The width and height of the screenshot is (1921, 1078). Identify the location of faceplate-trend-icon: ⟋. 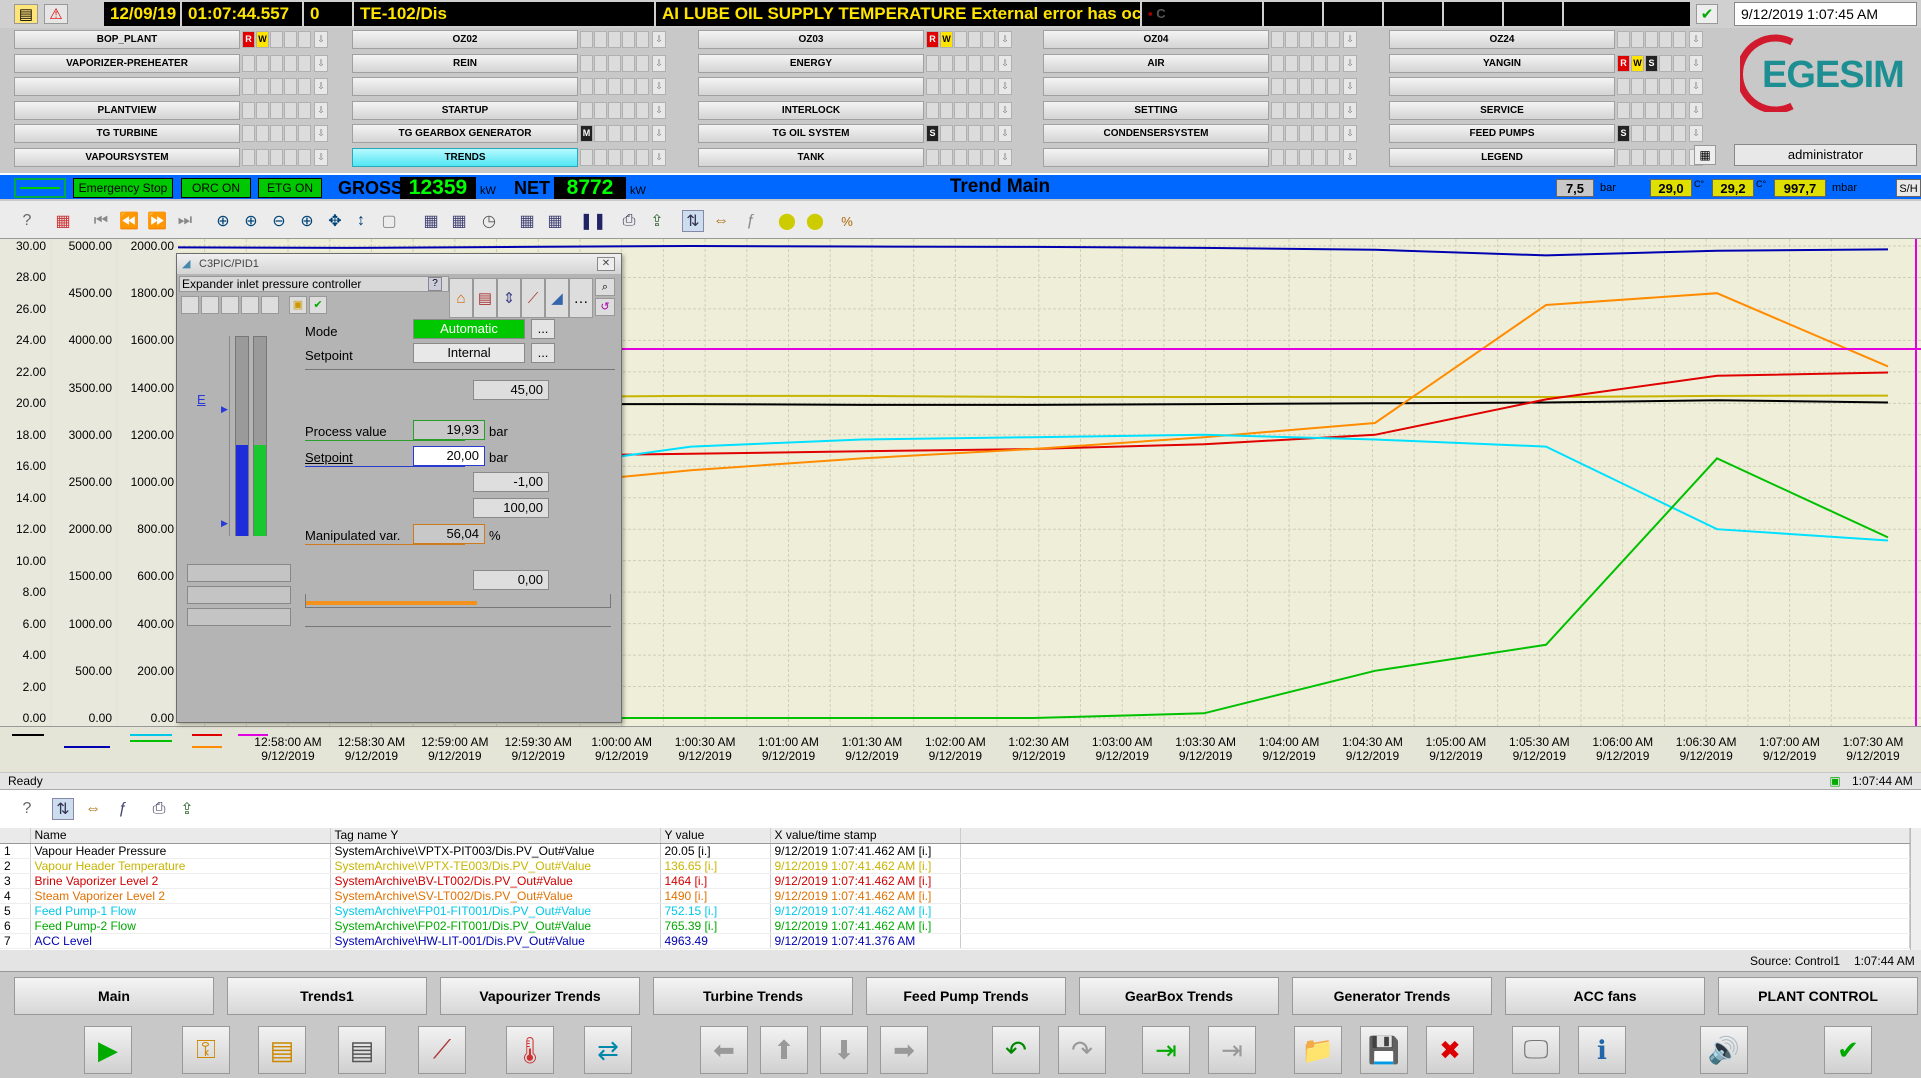
(533, 298).